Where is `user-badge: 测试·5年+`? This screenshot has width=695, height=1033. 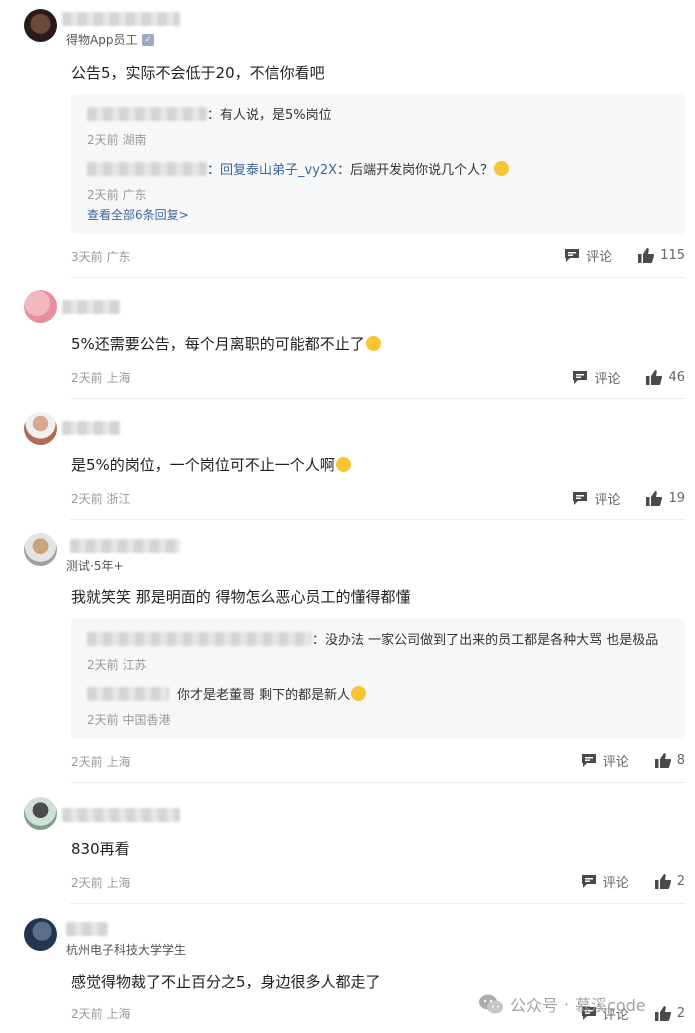 user-badge: 测试·5年+ is located at coordinates (95, 565).